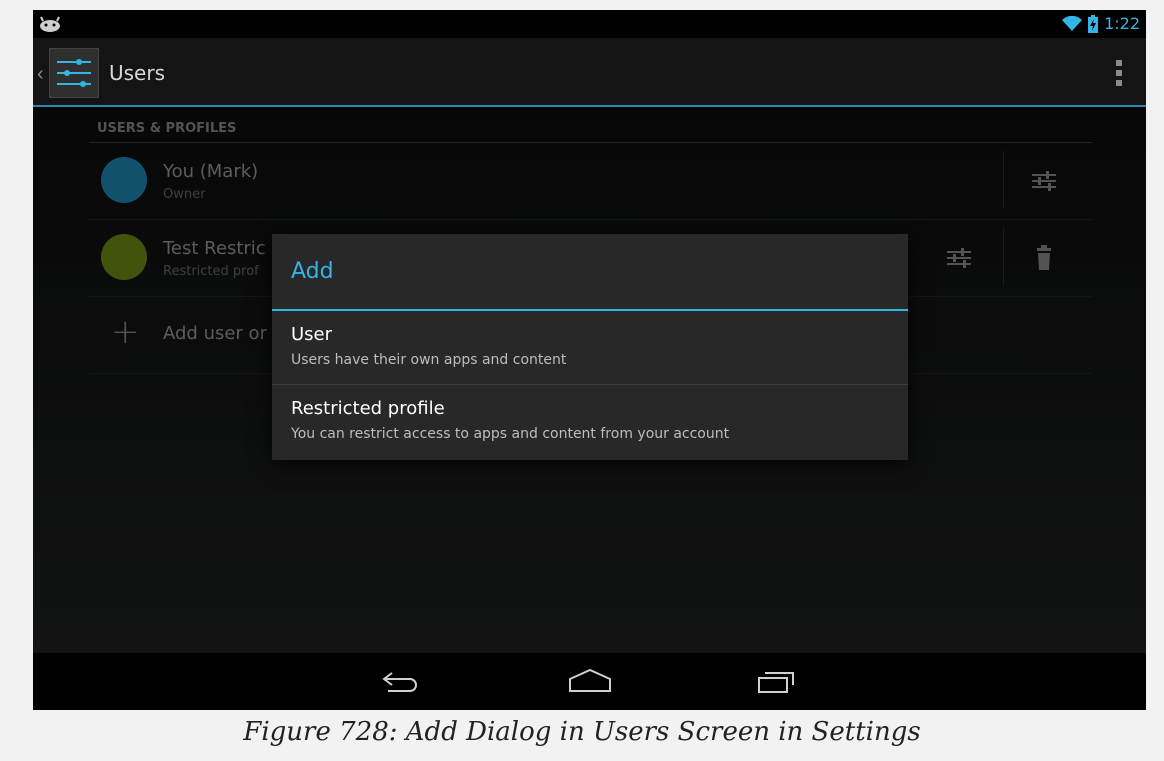 This screenshot has height=761, width=1164. I want to click on option-title: Restricted profile, so click(368, 408).